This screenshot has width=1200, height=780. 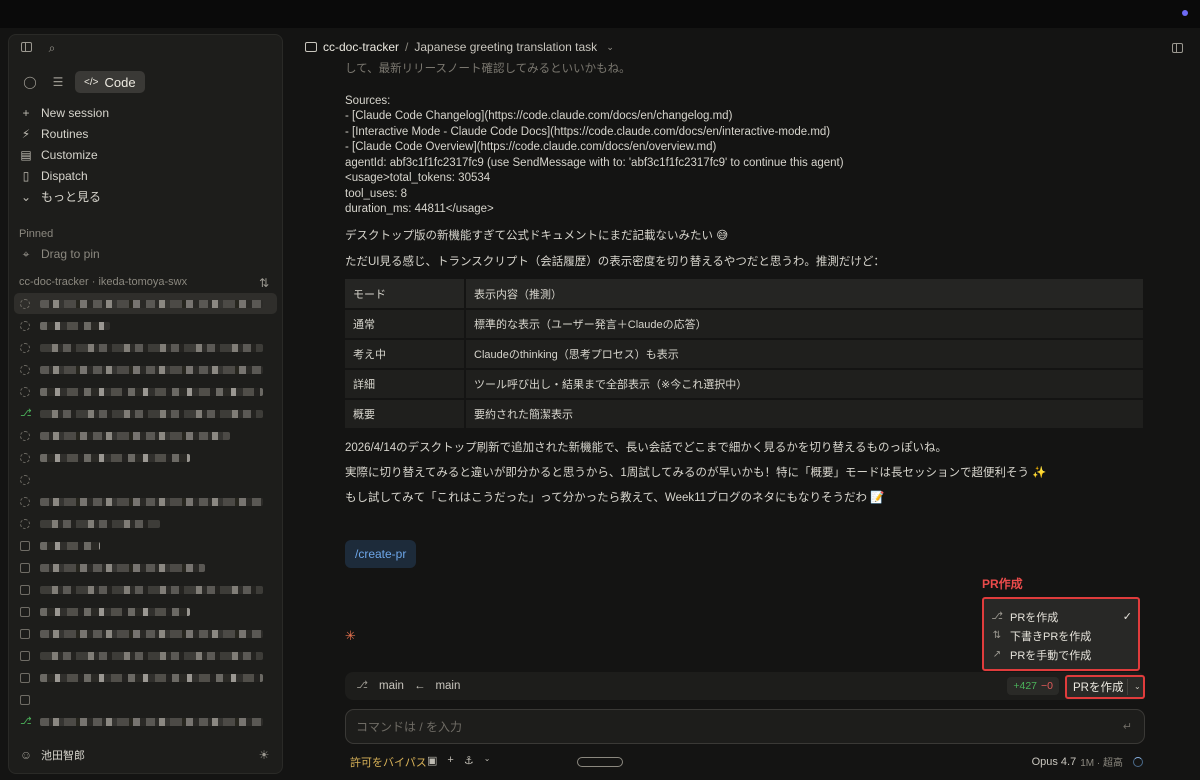 What do you see at coordinates (721, 727) in the screenshot?
I see `command-input` at bounding box center [721, 727].